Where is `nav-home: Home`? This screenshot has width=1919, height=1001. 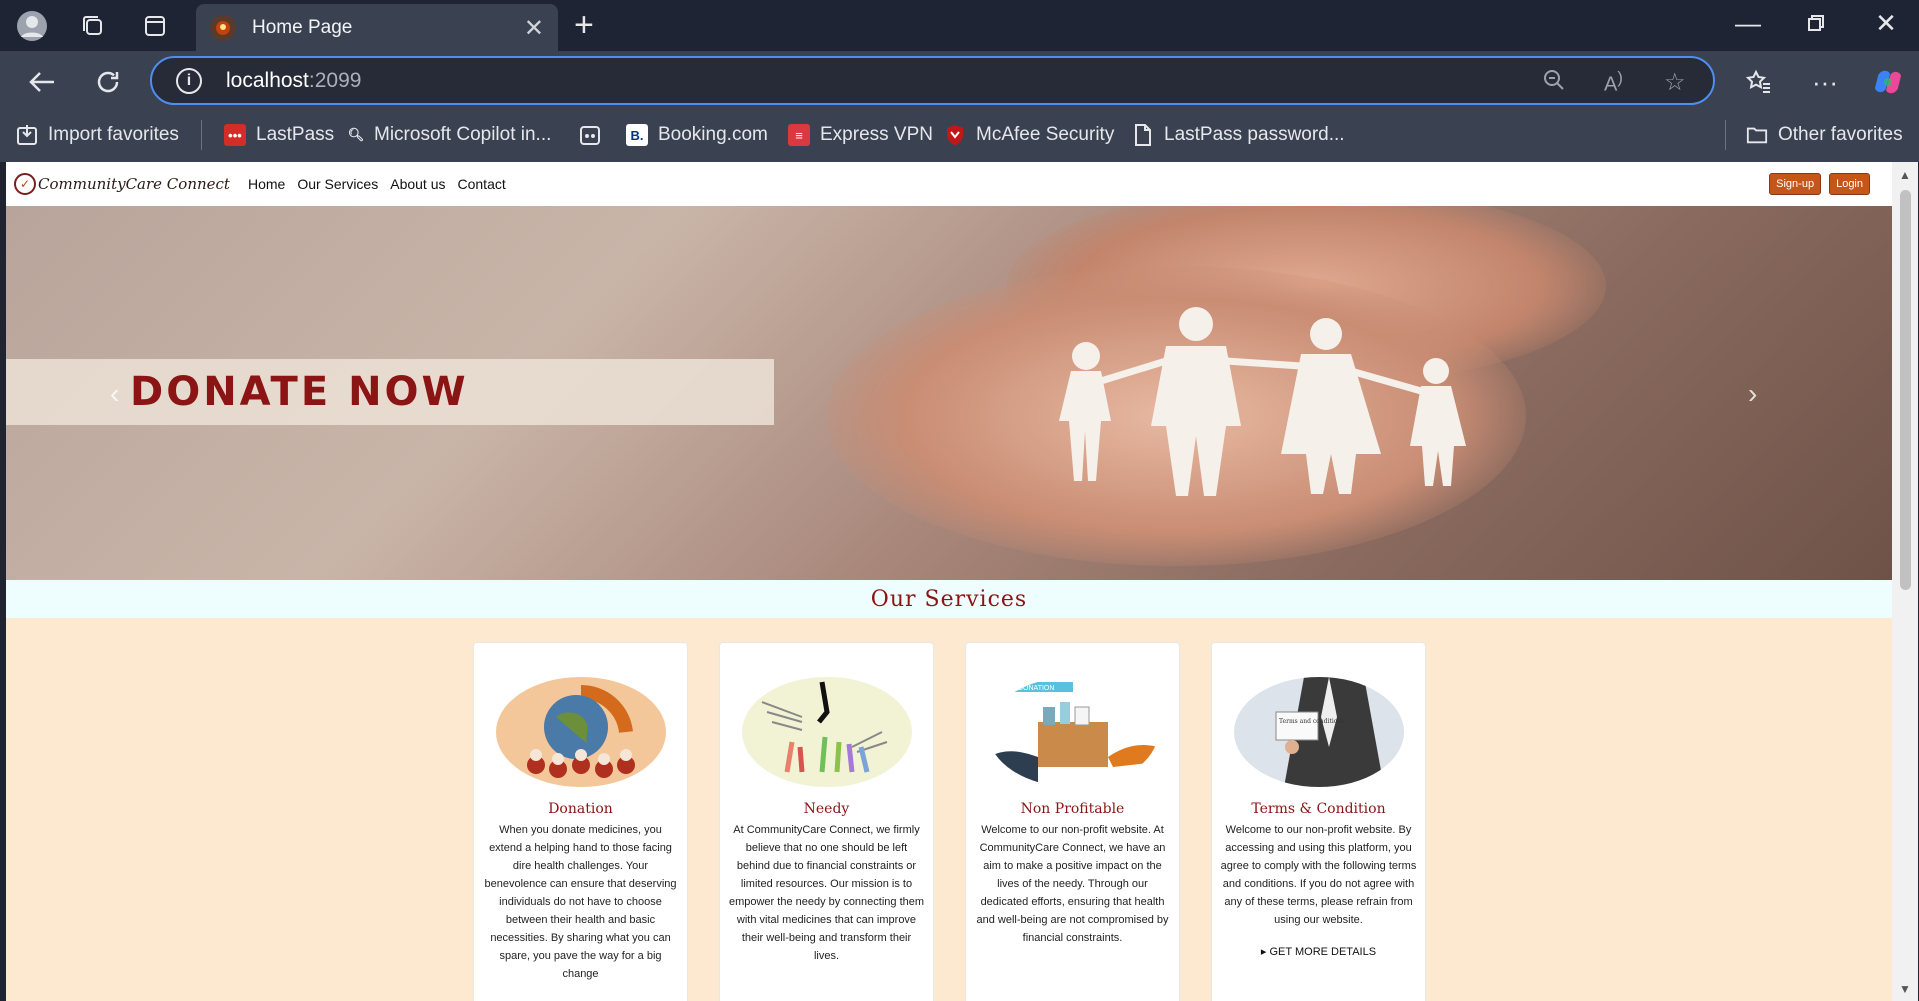 nav-home: Home is located at coordinates (266, 184).